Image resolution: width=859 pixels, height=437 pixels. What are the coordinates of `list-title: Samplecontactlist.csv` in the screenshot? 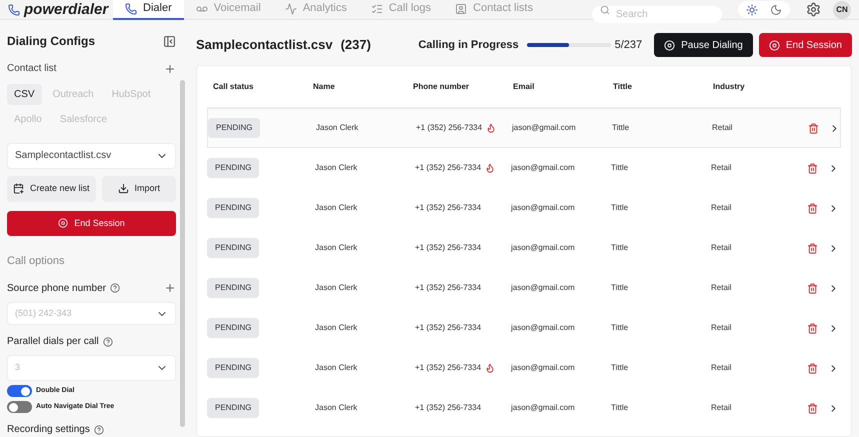 It's located at (264, 45).